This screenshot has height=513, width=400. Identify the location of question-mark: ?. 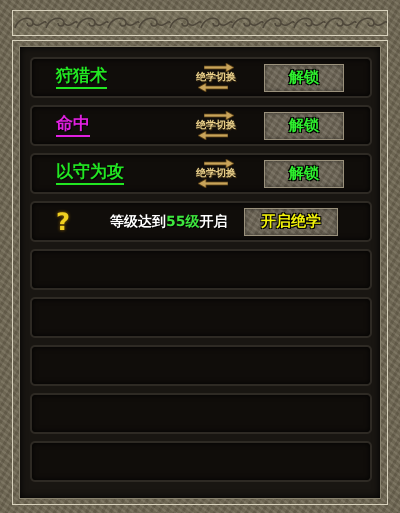
(63, 222).